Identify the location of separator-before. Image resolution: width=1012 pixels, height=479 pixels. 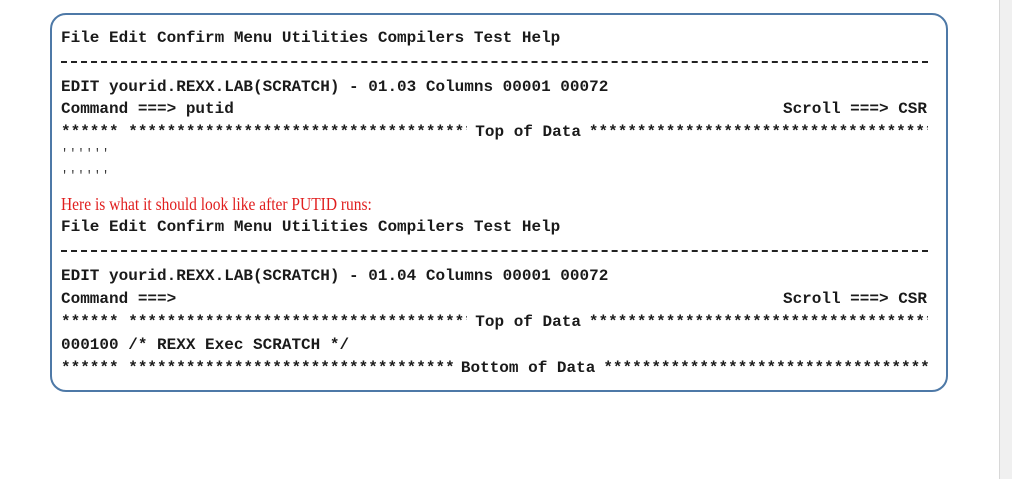
(494, 62).